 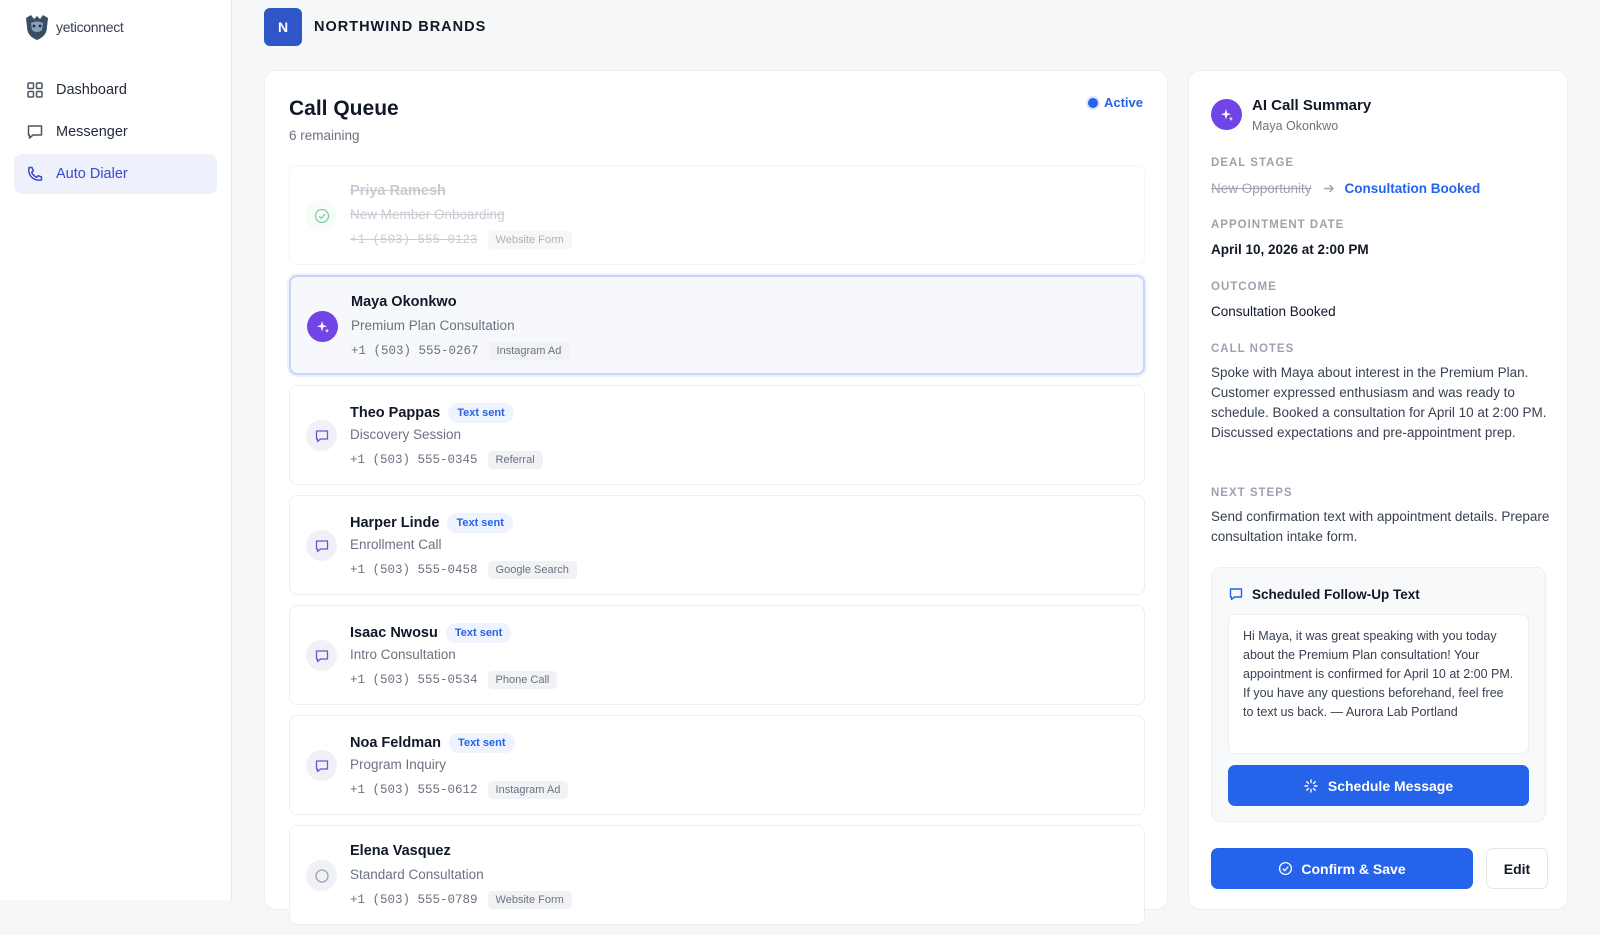 I want to click on deal-stage: New Opportunity Consultation Booked, so click(x=1345, y=188).